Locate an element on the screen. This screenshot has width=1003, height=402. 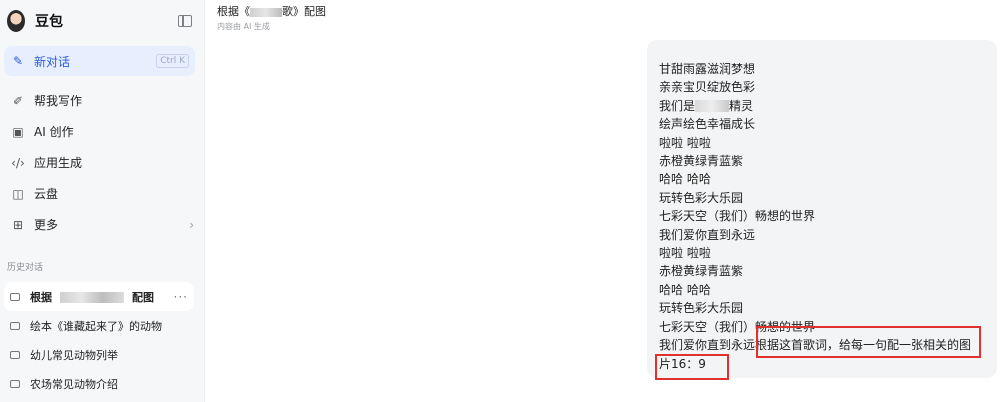
history-item-label: 根据 配图 is located at coordinates (92, 297).